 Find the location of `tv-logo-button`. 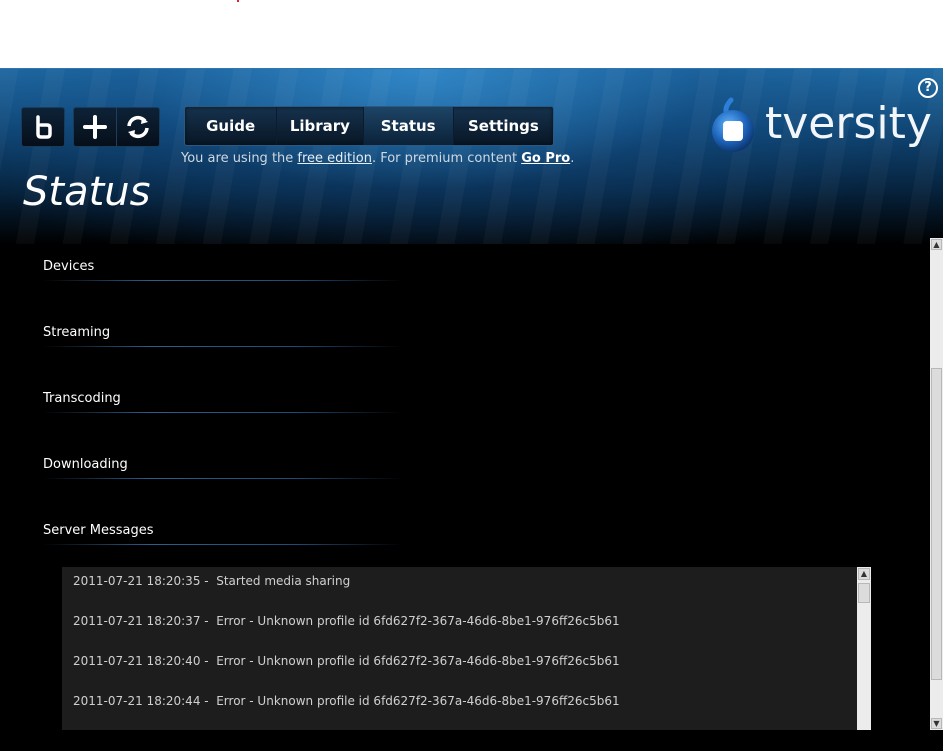

tv-logo-button is located at coordinates (43, 127).